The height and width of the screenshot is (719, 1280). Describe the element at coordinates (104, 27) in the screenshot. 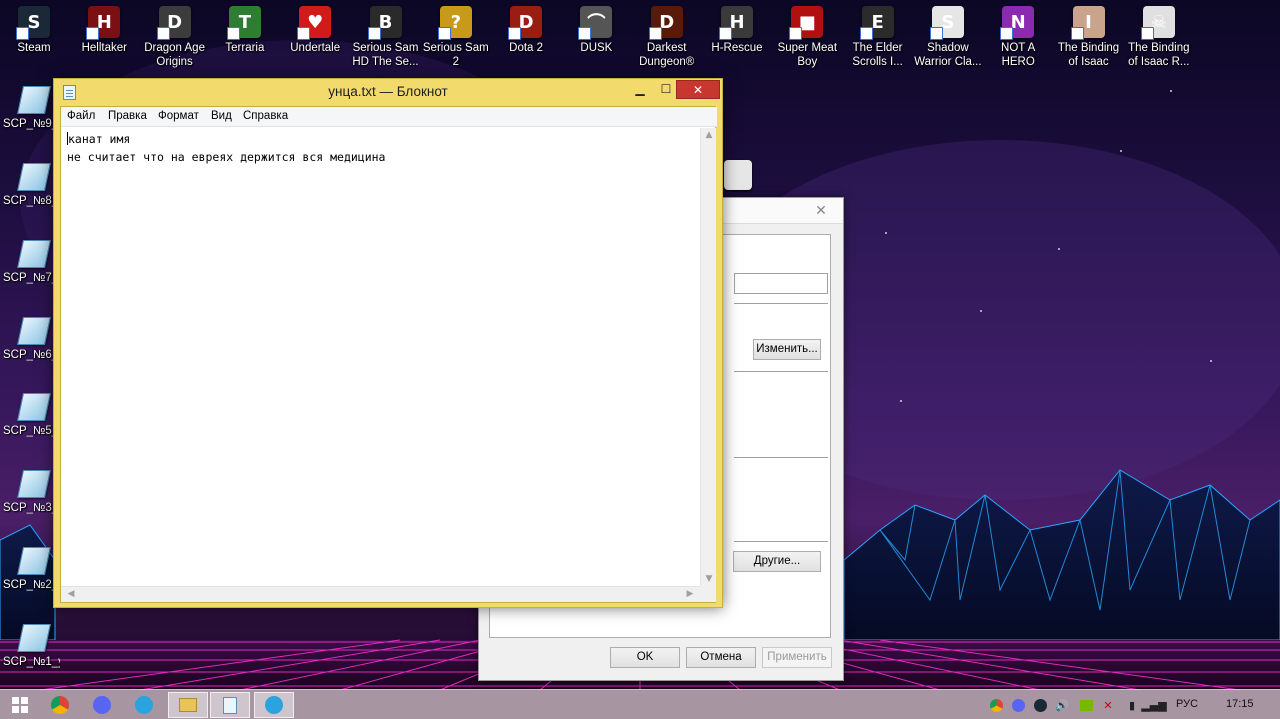

I see `desktop-icon-helltaker: H Helltaker` at that location.